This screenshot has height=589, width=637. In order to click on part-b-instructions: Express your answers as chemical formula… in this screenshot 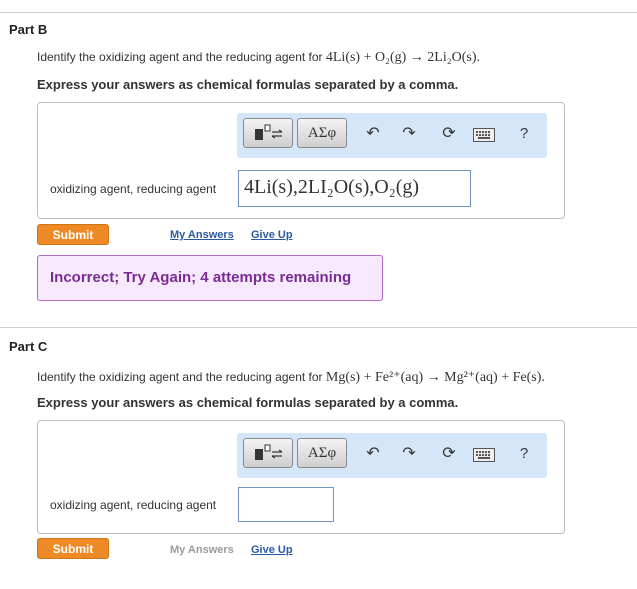, I will do `click(248, 84)`.